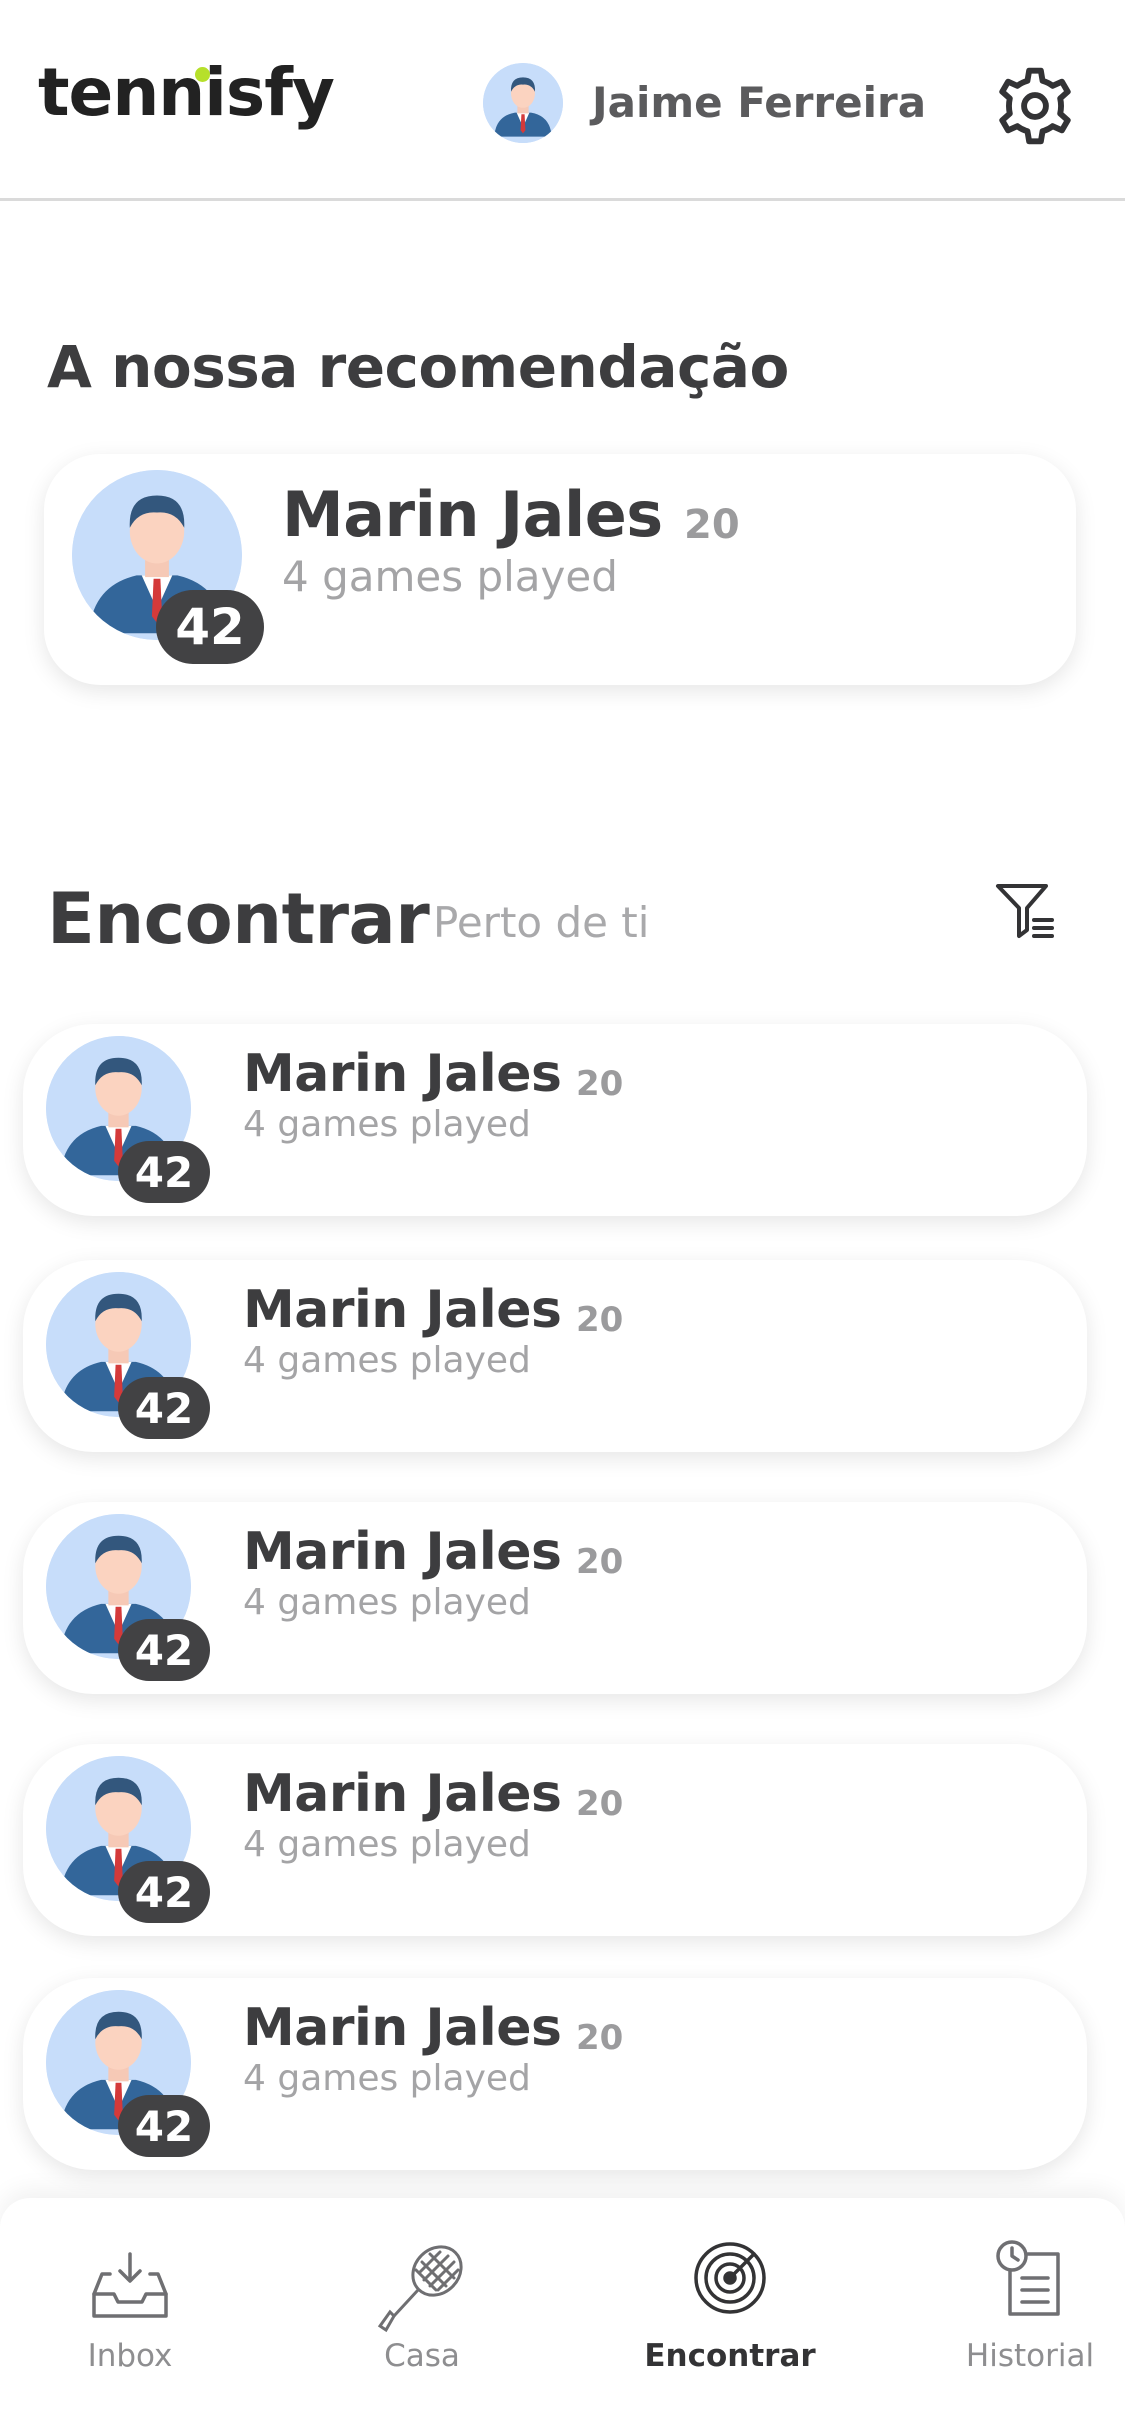 The height and width of the screenshot is (2436, 1125). I want to click on filter-button, so click(1026, 912).